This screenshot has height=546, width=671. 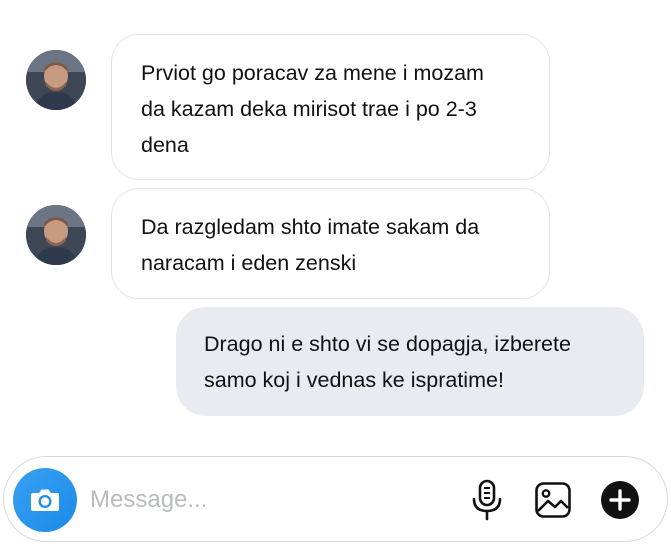 I want to click on message-line: samo koj i vednas ke ispratime!, so click(x=354, y=380).